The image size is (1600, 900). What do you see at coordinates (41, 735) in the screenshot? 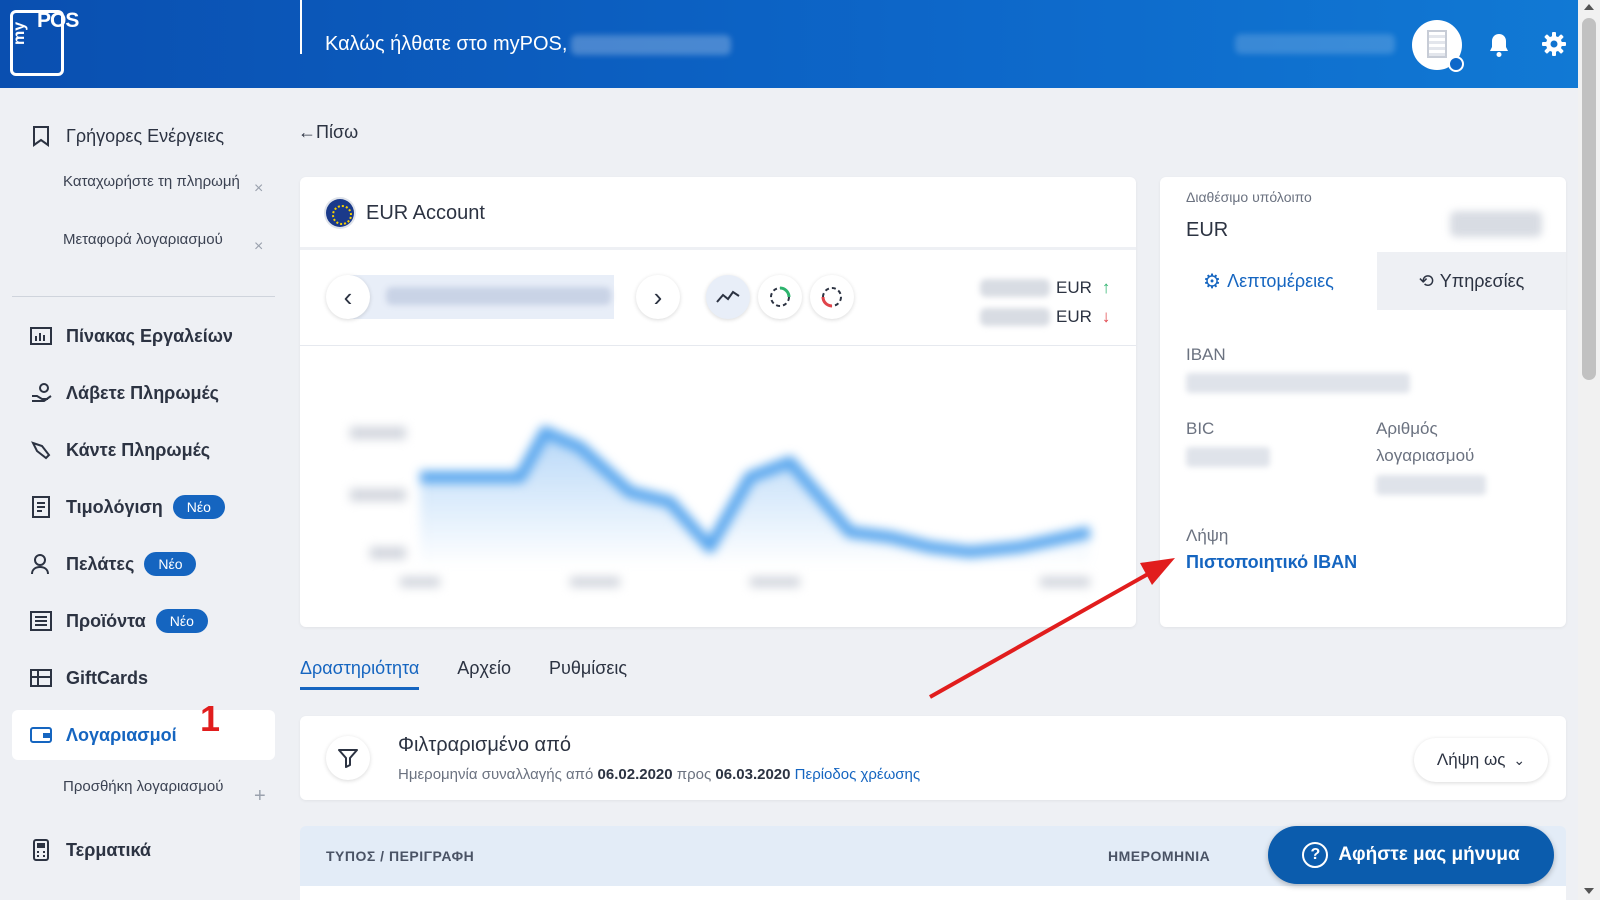
I see `wallet-icon` at bounding box center [41, 735].